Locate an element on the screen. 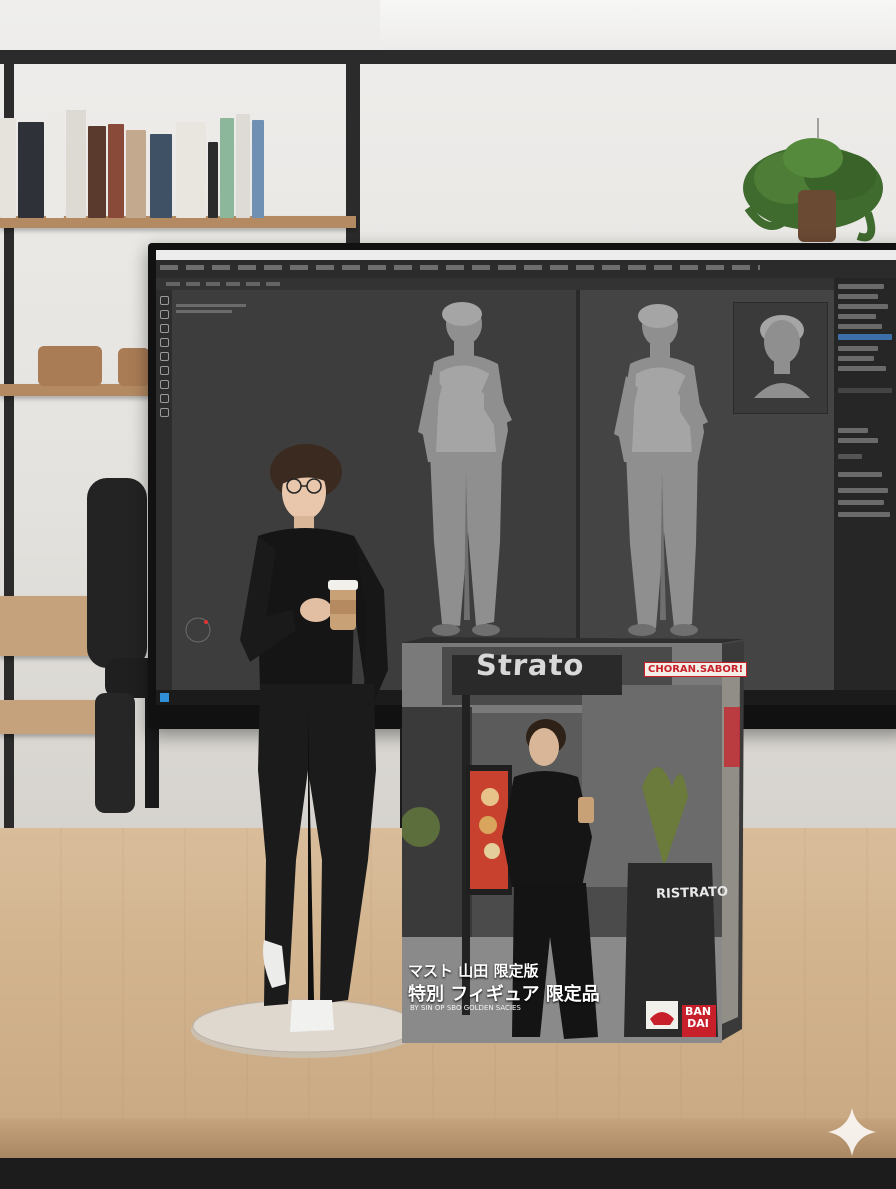 This screenshot has height=1189, width=896. floor is located at coordinates (448, 1173).